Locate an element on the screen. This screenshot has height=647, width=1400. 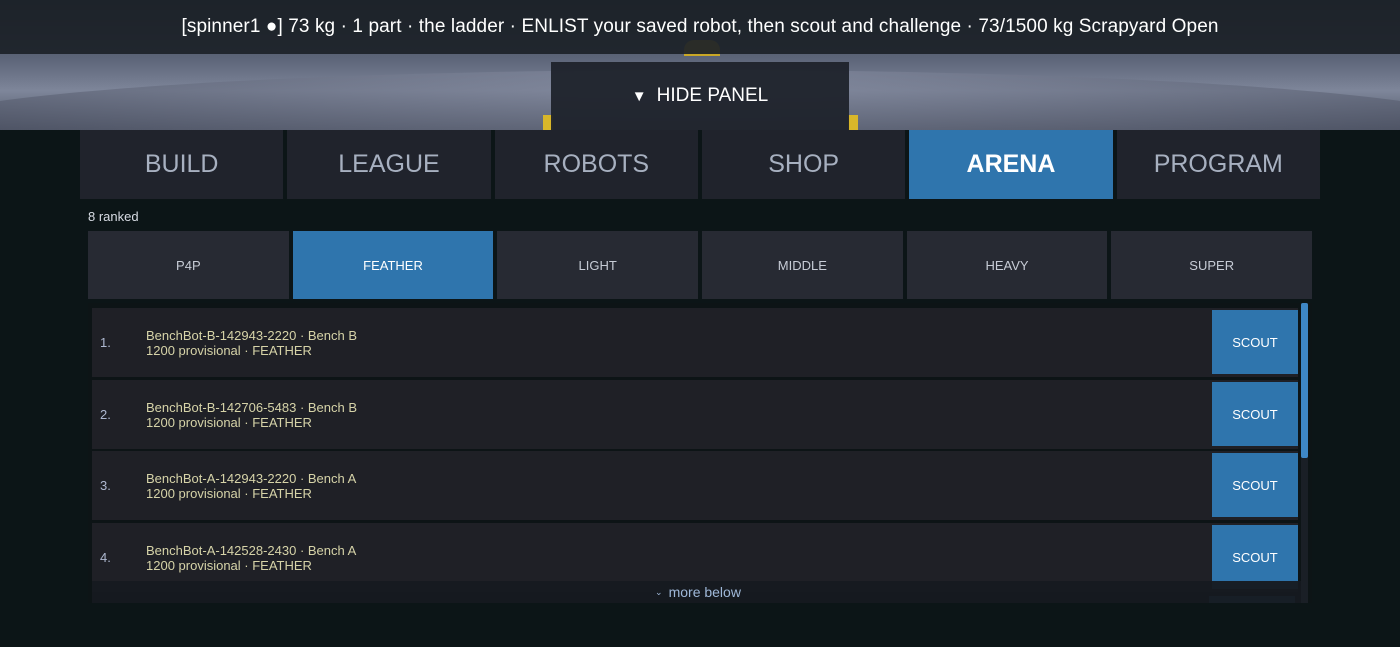
ladder-rank: 1. is located at coordinates (105, 342).